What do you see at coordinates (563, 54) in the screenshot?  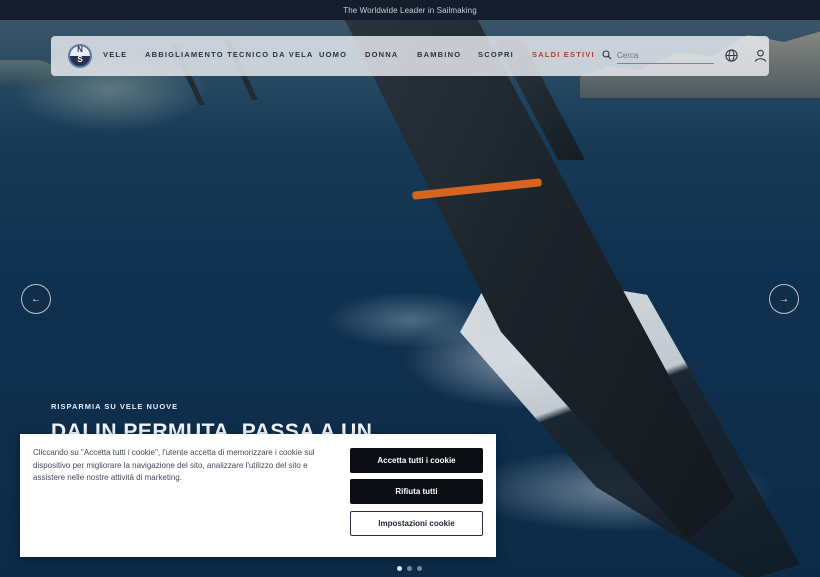 I see `nav-item-saldi-estivi: SALDI ESTIVI` at bounding box center [563, 54].